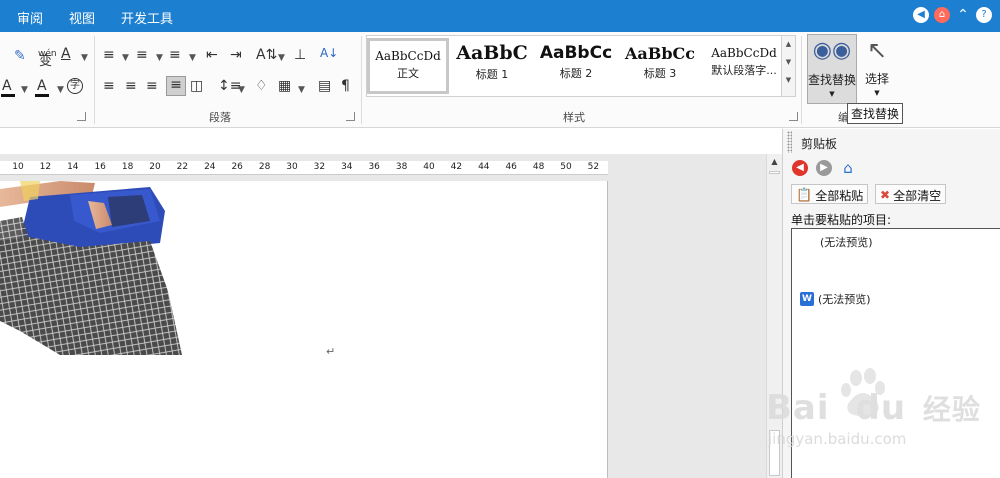 This screenshot has width=1000, height=478. What do you see at coordinates (152, 86) in the screenshot?
I see `align-right-icon: ≡` at bounding box center [152, 86].